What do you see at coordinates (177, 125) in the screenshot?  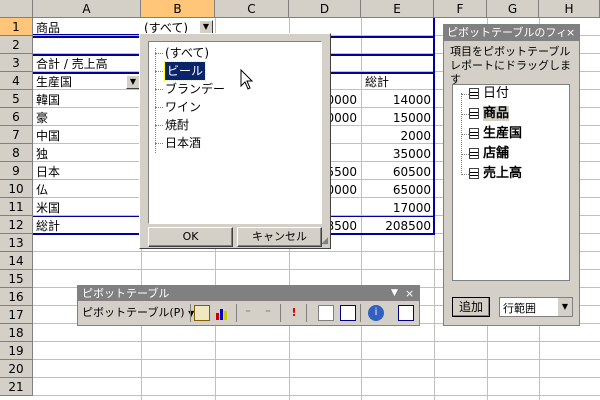 I see `dropdown-item: 焼酎` at bounding box center [177, 125].